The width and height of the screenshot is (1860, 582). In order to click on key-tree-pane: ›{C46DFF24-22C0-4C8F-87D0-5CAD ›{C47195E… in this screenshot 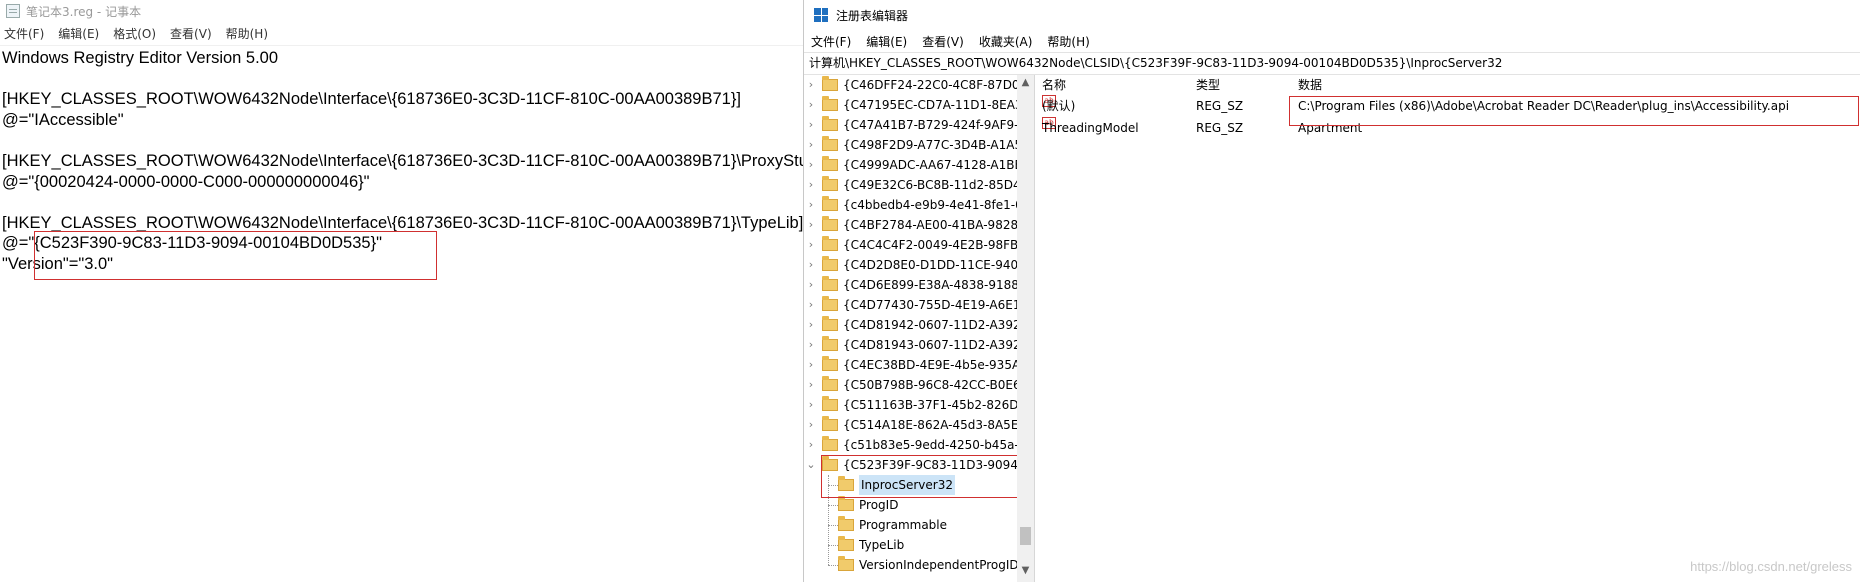, I will do `click(919, 328)`.